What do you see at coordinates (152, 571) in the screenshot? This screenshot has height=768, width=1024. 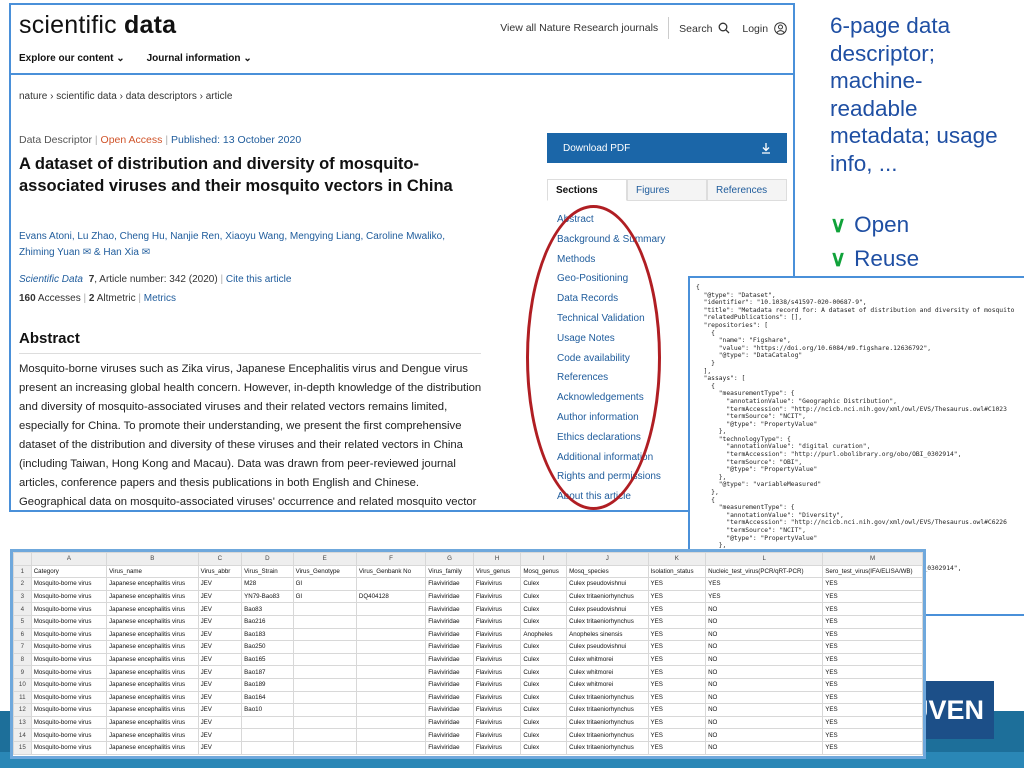 I see `table-cell: Virus_name` at bounding box center [152, 571].